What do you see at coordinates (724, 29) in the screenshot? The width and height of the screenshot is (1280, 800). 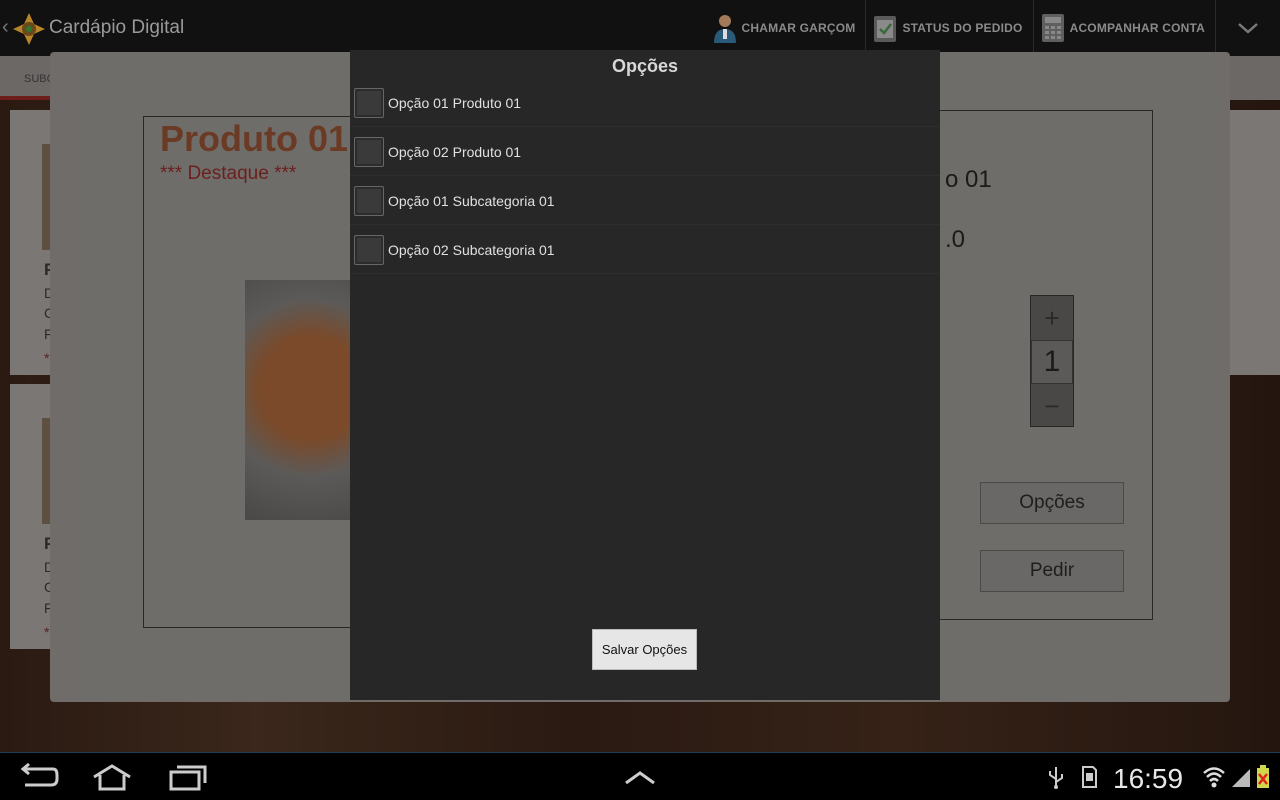 I see `waiter-icon` at bounding box center [724, 29].